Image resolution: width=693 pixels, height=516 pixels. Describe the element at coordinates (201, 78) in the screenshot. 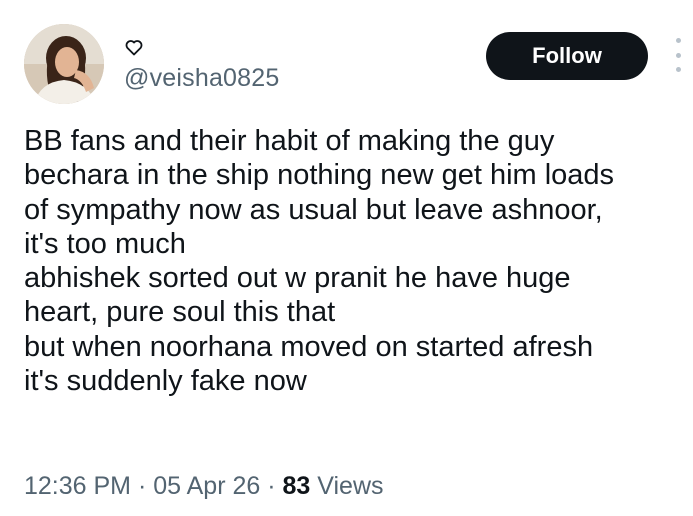

I see `user-handle: @veisha0825` at that location.